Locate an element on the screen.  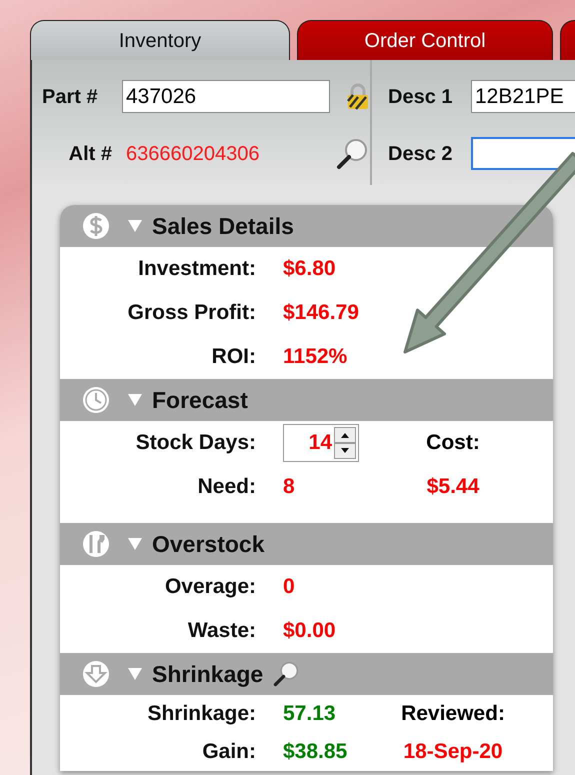
field-value: $146.79 is located at coordinates (321, 313).